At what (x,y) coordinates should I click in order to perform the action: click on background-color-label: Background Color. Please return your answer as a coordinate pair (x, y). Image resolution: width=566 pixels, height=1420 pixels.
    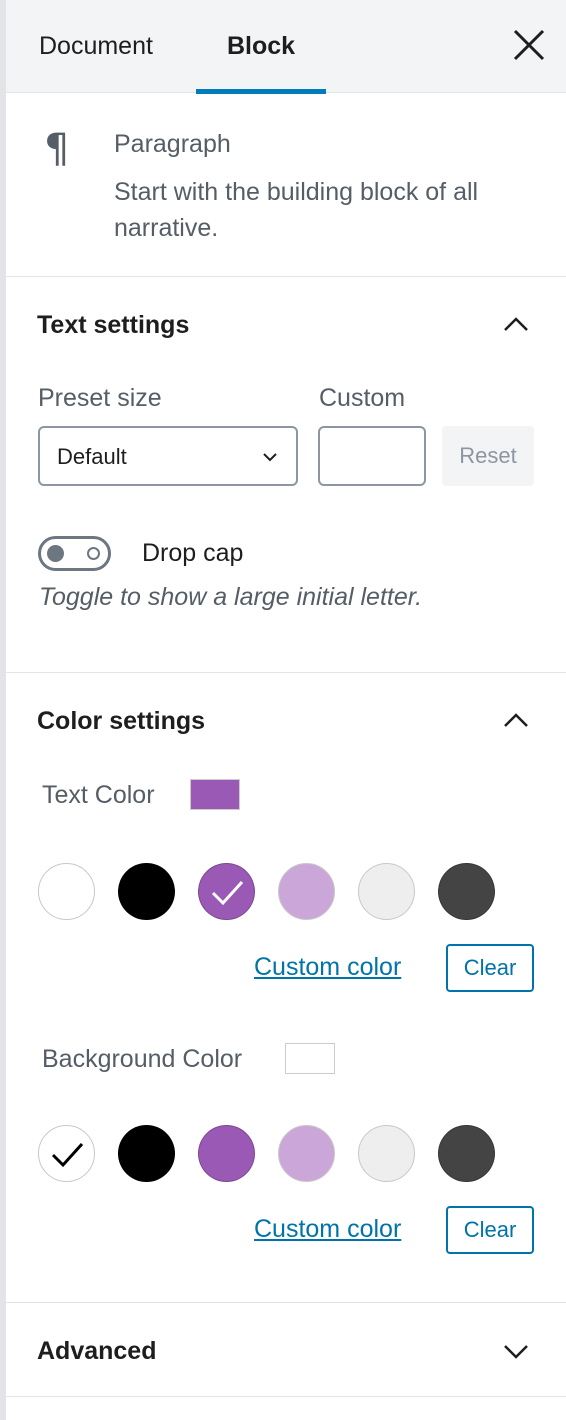
    Looking at the image, I should click on (142, 1059).